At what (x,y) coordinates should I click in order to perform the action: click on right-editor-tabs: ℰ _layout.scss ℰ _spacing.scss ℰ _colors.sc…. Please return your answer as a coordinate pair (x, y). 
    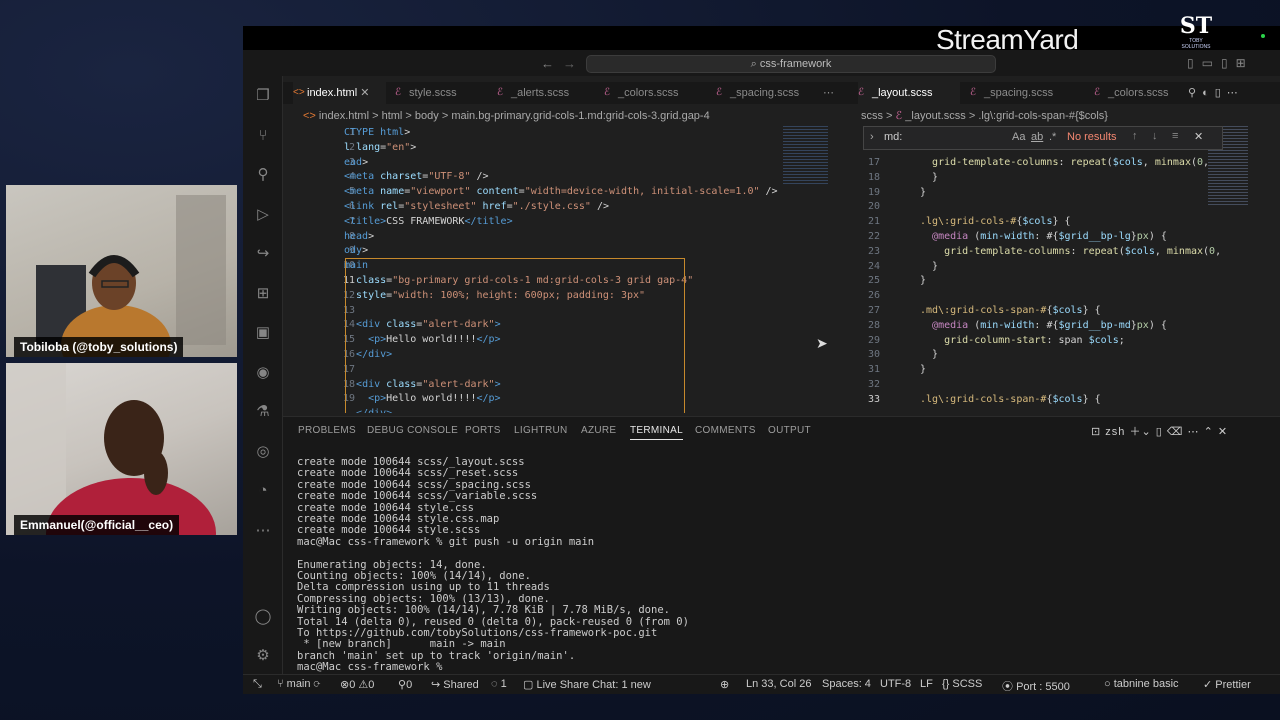
    Looking at the image, I should click on (1064, 93).